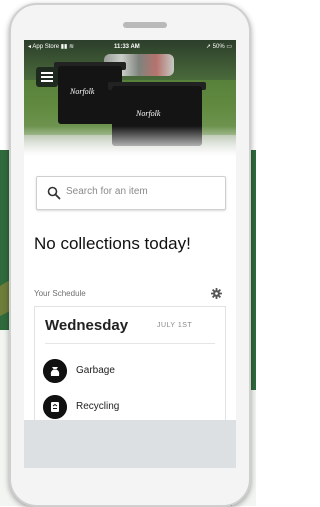  Describe the element at coordinates (112, 243) in the screenshot. I see `collection-status-message: No collections today!` at that location.